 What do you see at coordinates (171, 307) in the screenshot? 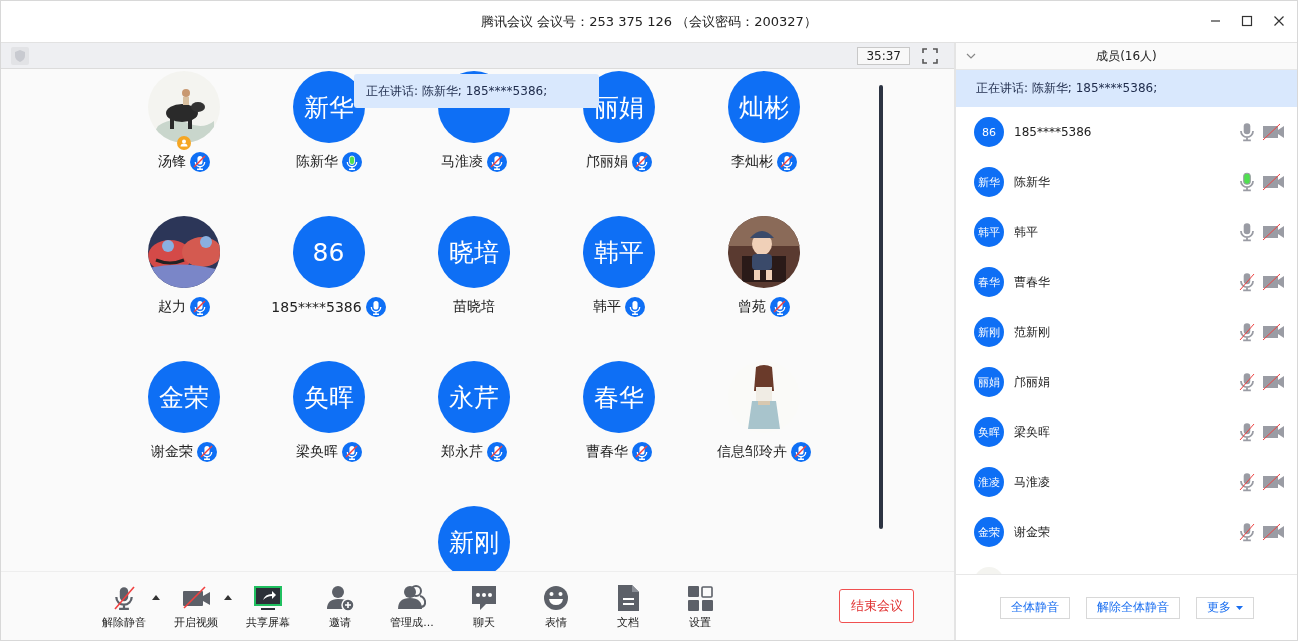
I see `participant-name: 赵力` at bounding box center [171, 307].